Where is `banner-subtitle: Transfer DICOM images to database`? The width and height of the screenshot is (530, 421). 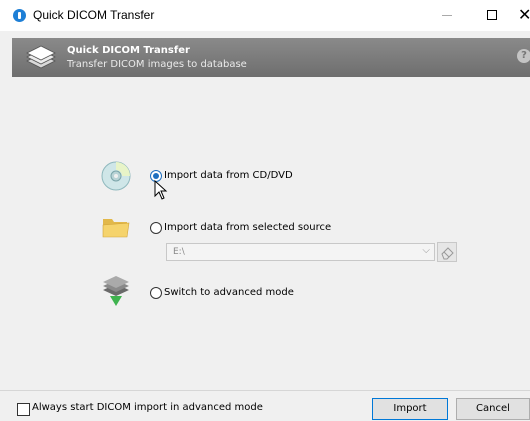 banner-subtitle: Transfer DICOM images to database is located at coordinates (157, 64).